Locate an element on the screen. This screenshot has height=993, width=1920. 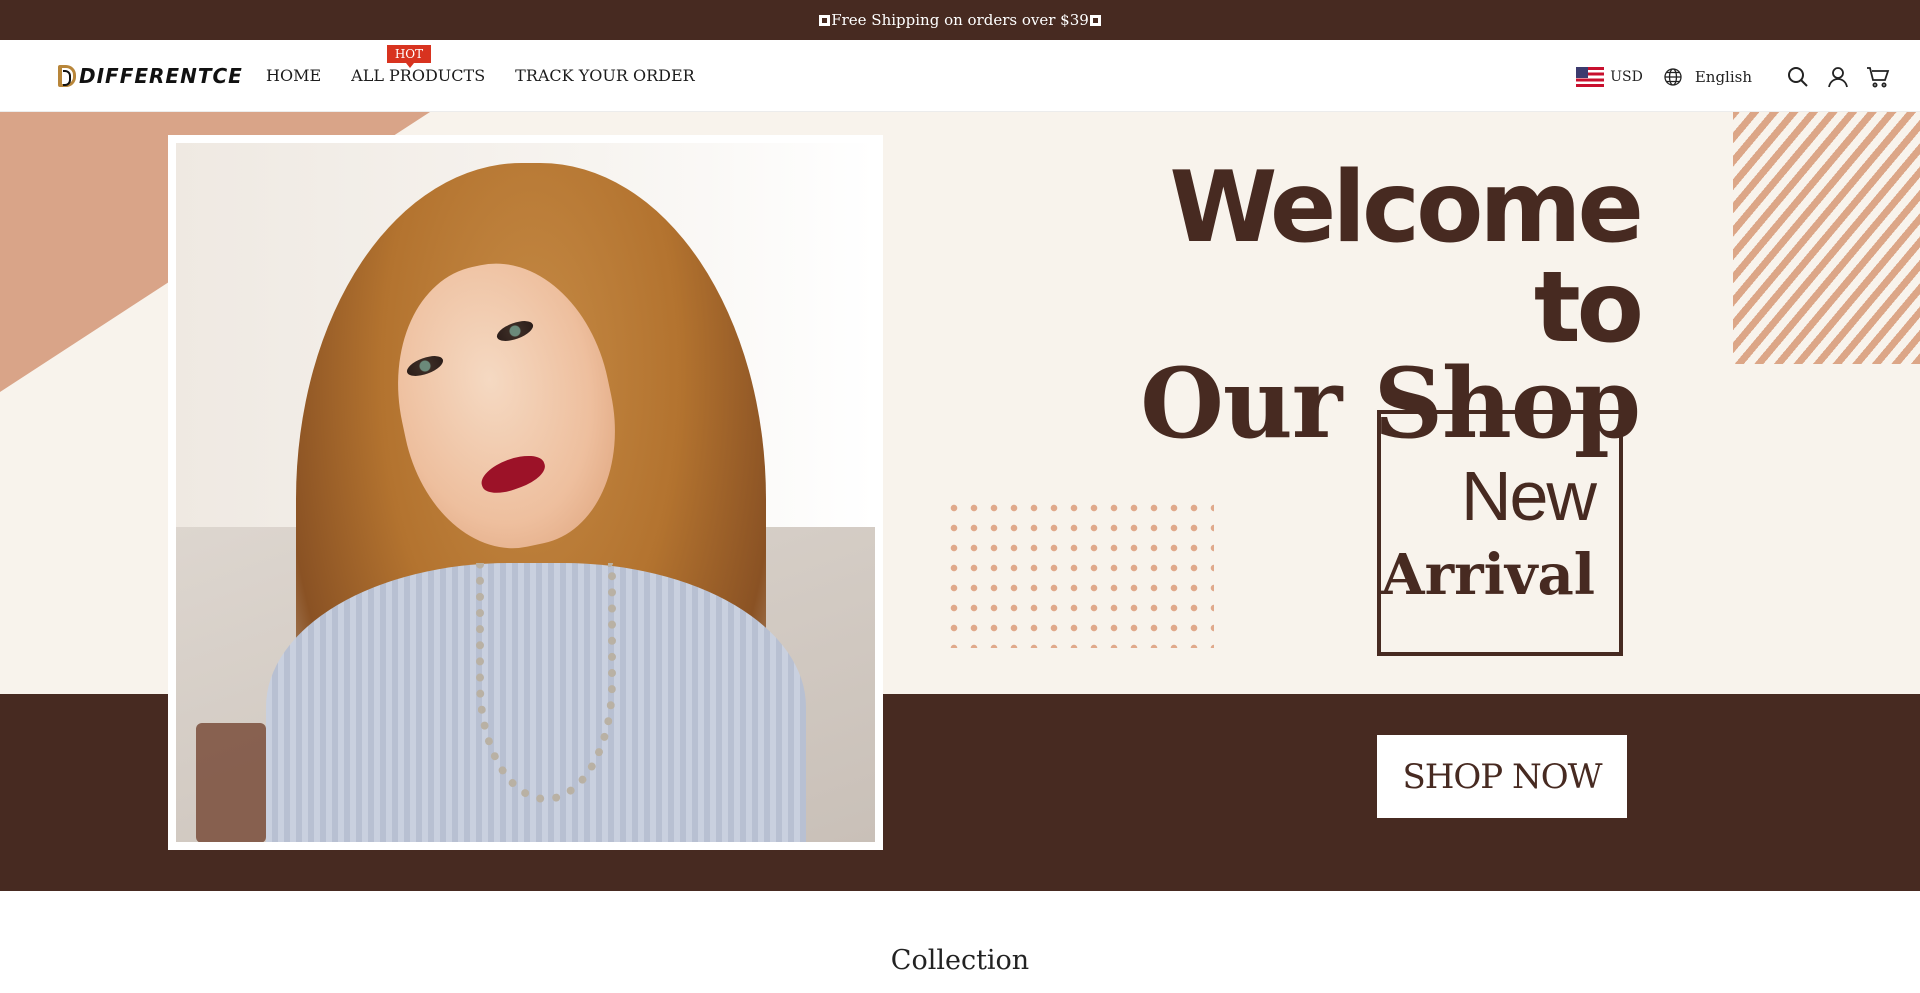
hero-headline-line1: Welcome to is located at coordinates (1406, 258).